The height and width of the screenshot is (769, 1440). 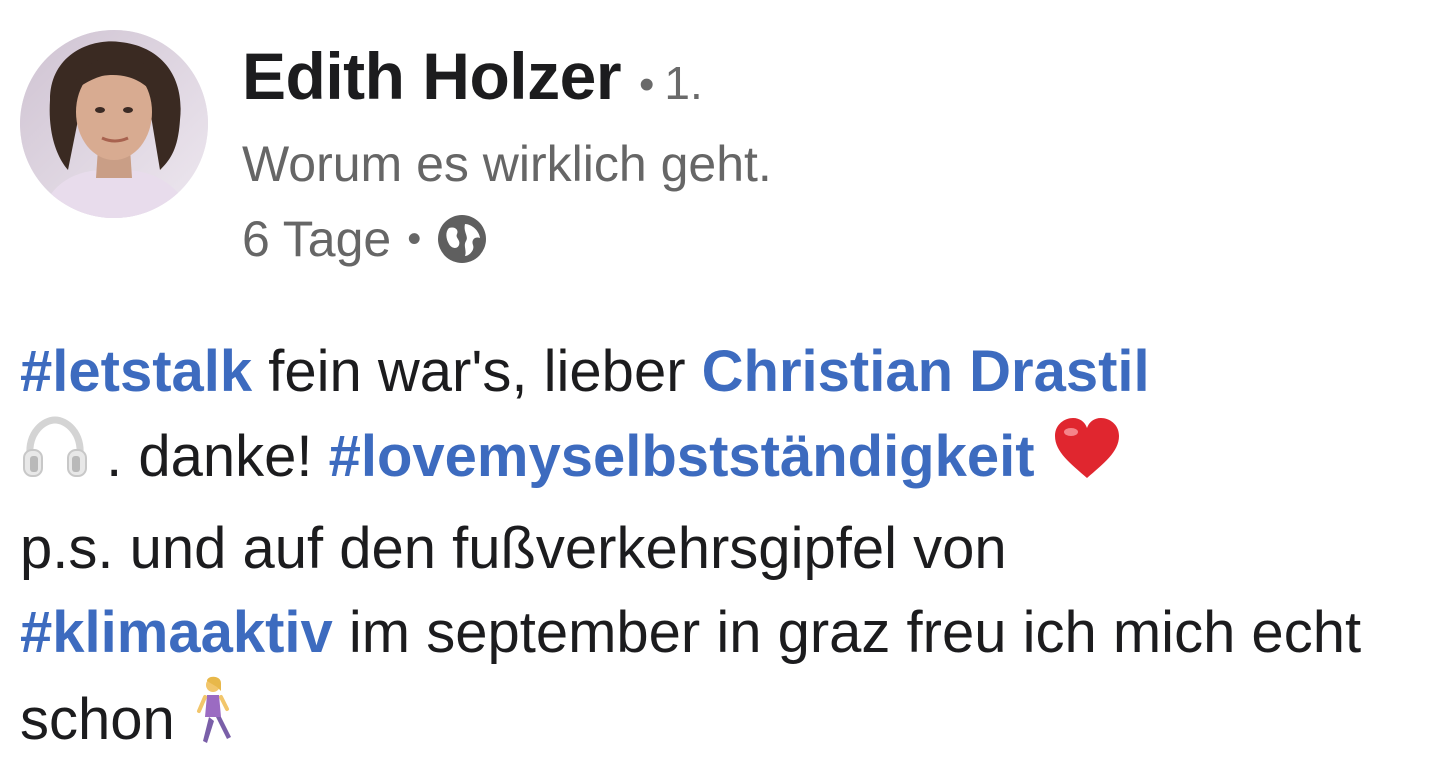 I want to click on author-headline: Worum es wirklich geht., so click(x=507, y=164).